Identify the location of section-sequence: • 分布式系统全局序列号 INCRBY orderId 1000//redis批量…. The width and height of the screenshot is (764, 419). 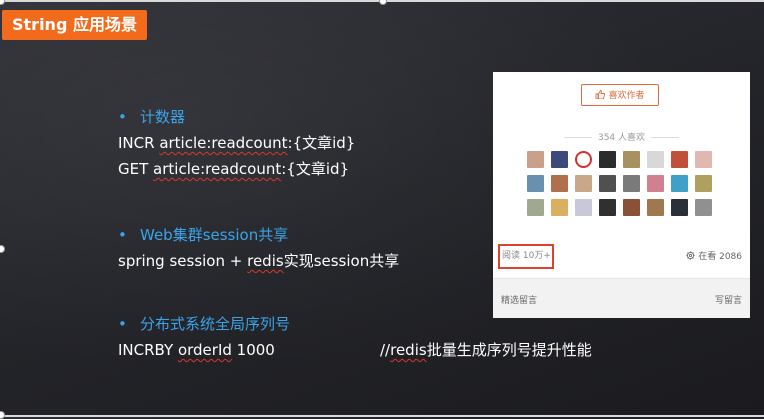
(355, 337).